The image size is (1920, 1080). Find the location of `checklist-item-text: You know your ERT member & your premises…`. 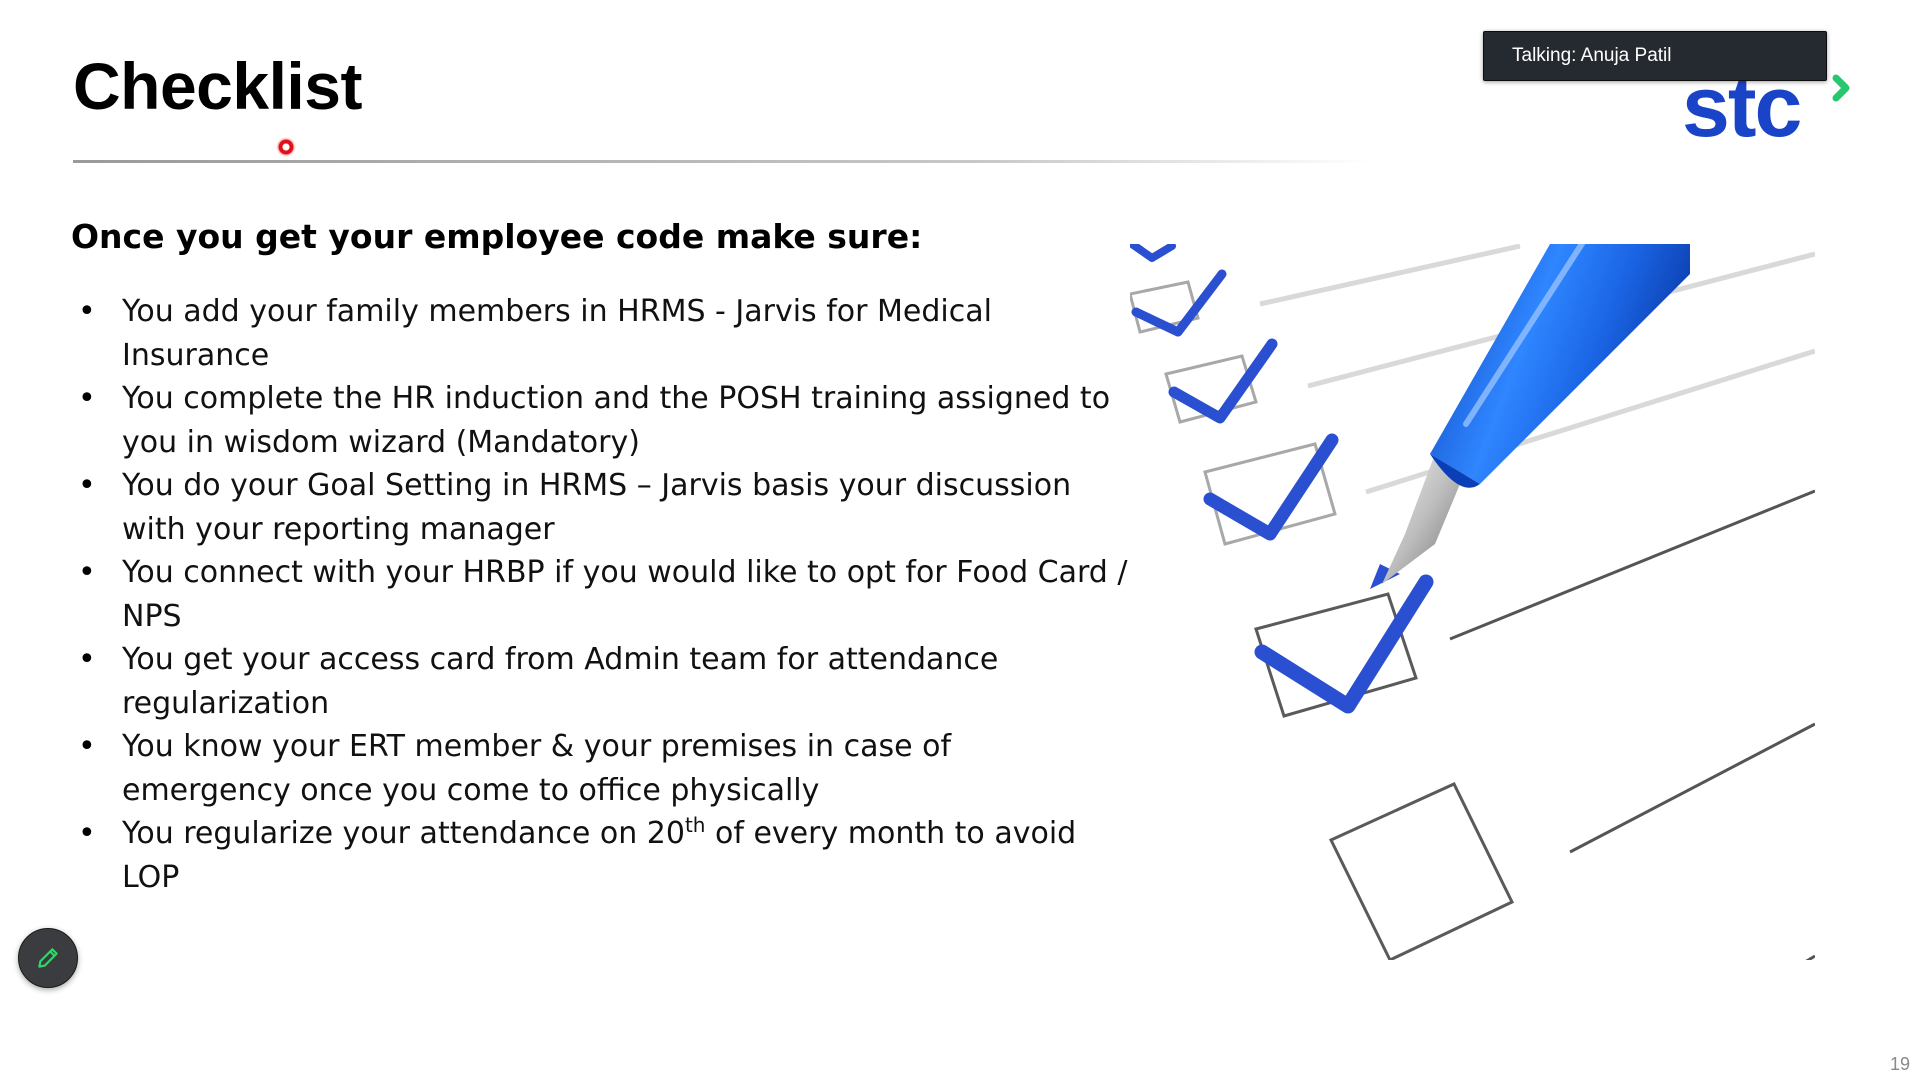

checklist-item-text: You know your ERT member & your premises… is located at coordinates (537, 768).